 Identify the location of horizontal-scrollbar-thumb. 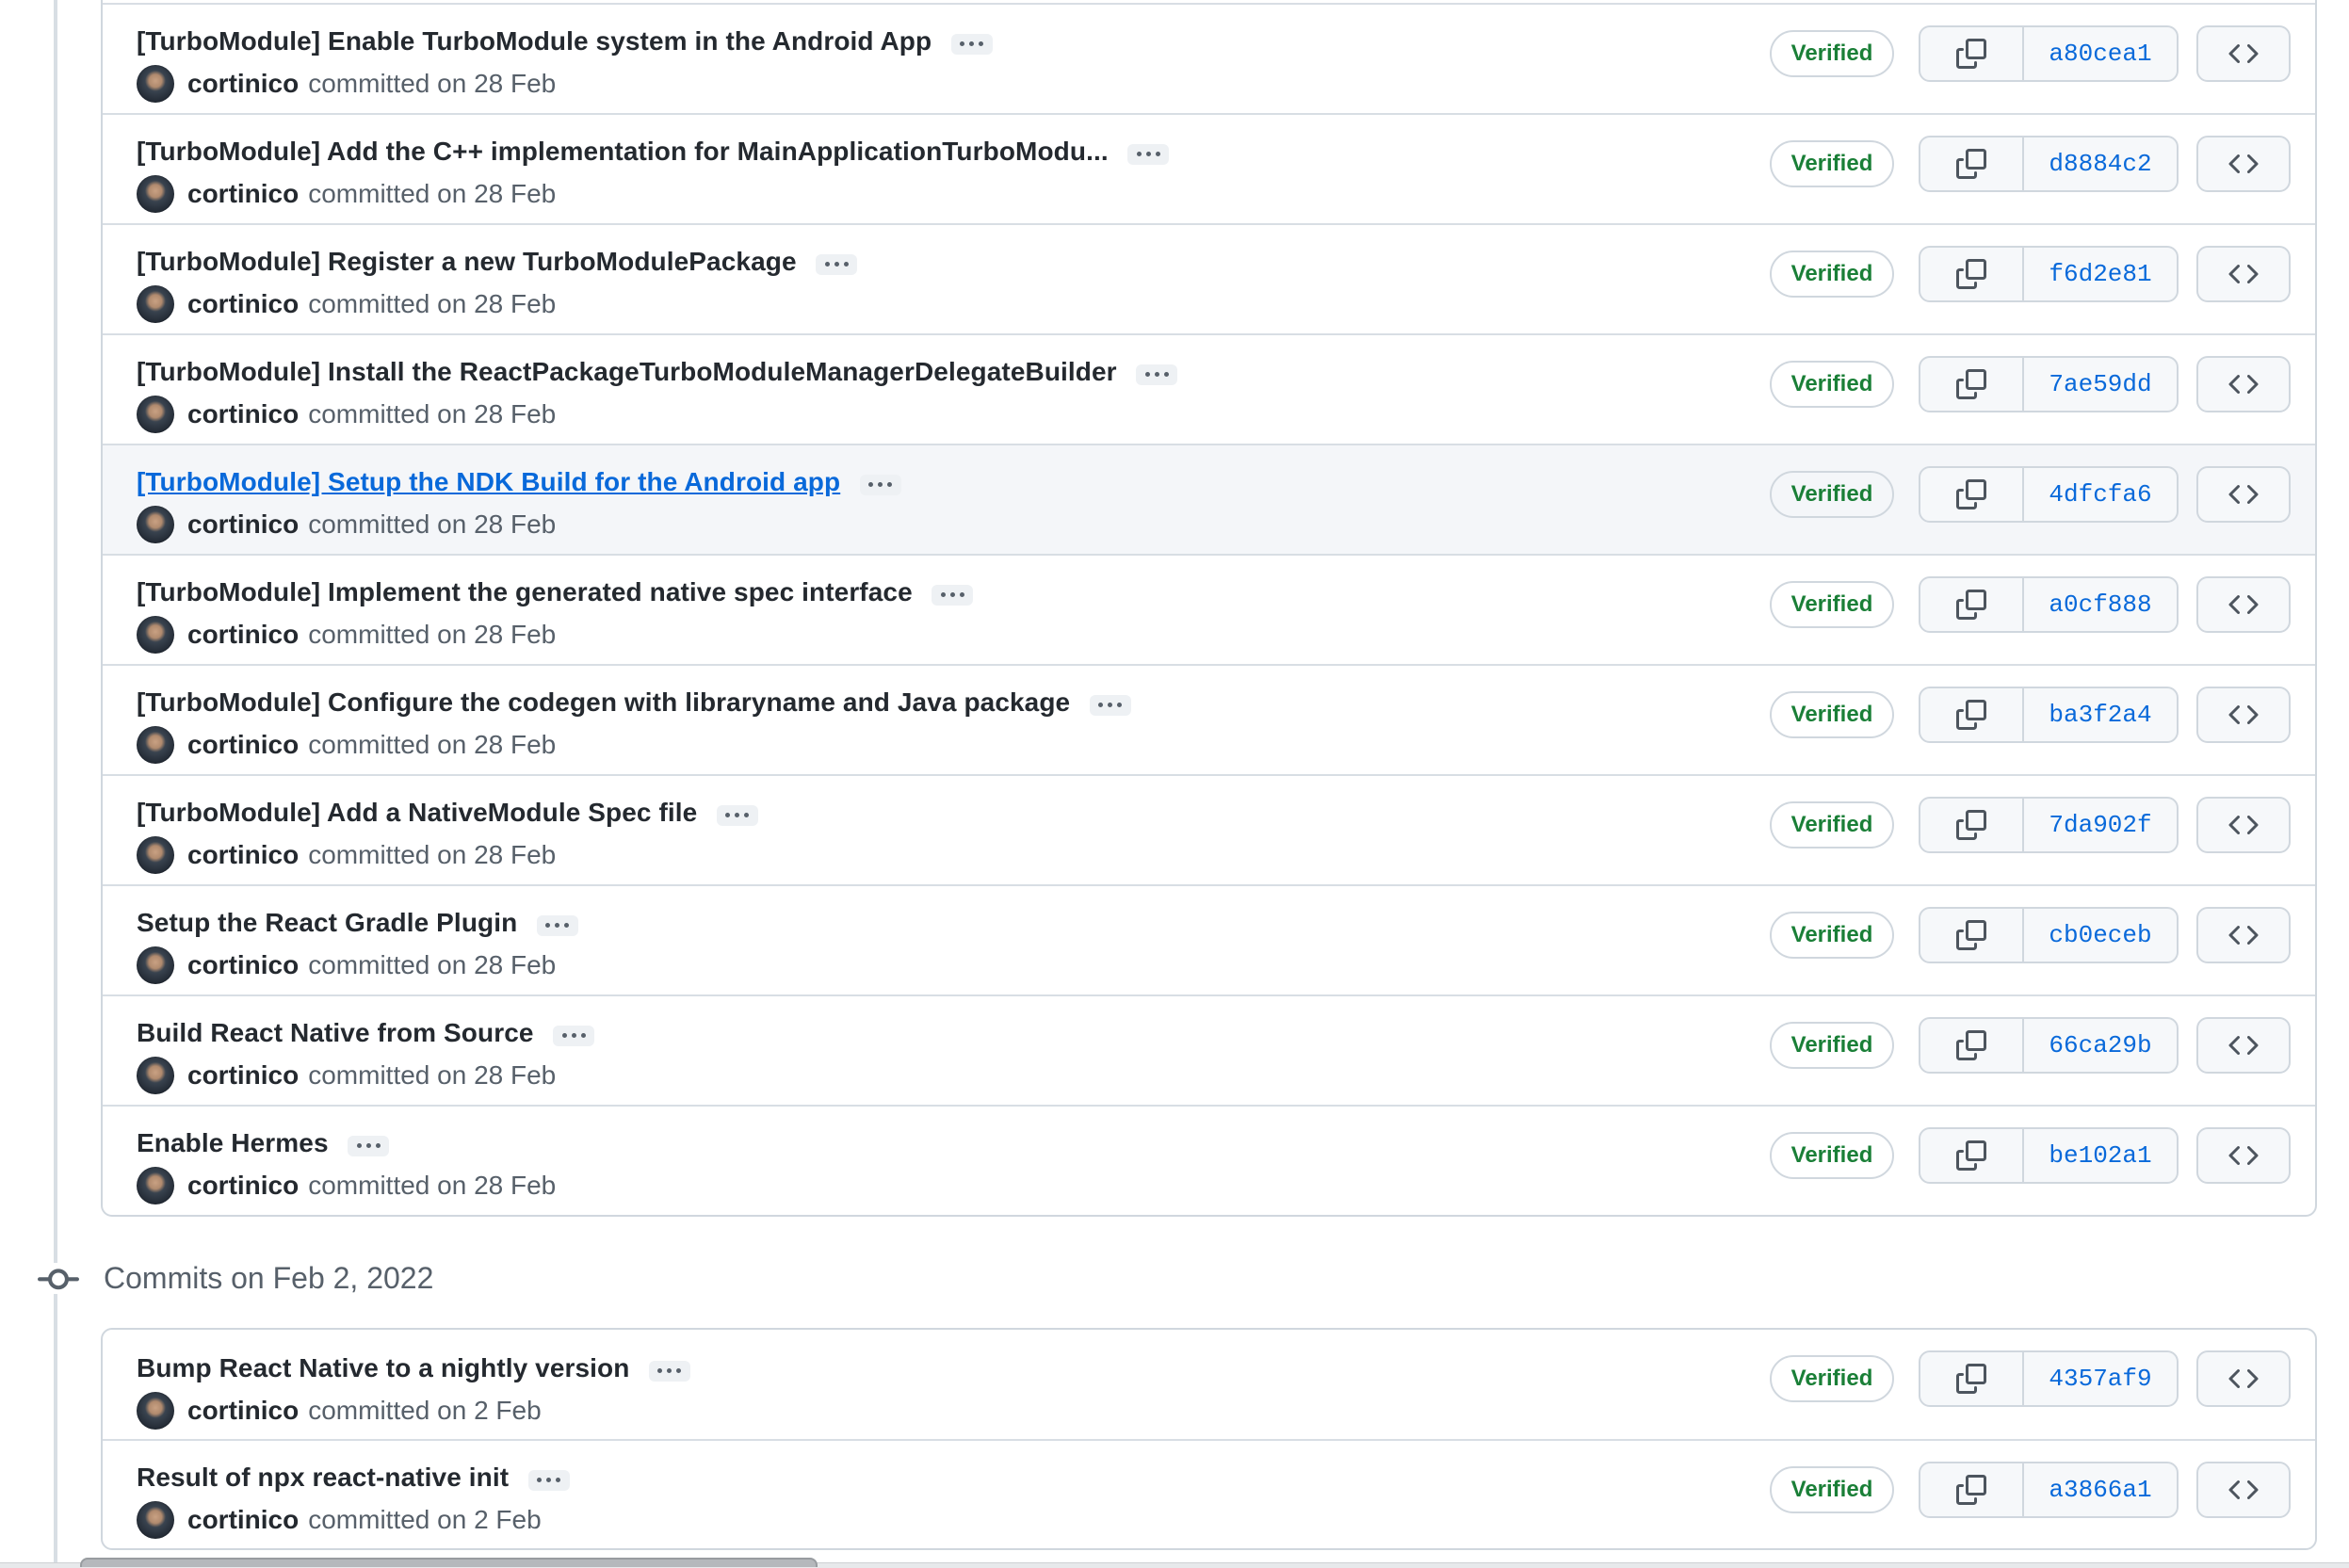
(449, 1562).